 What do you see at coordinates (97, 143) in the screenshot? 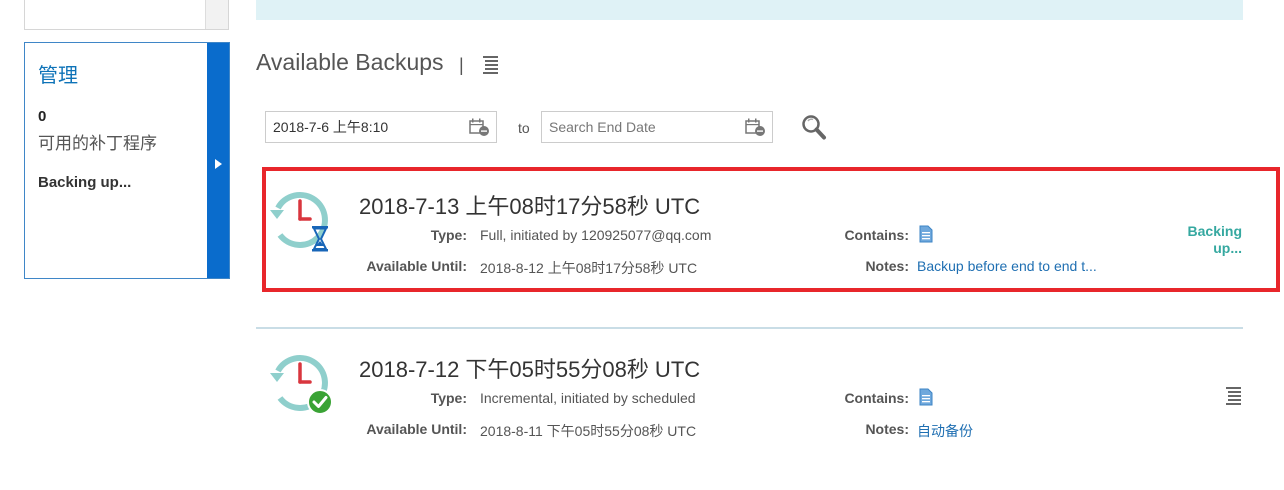
I see `patches-label: 可用的补丁程序` at bounding box center [97, 143].